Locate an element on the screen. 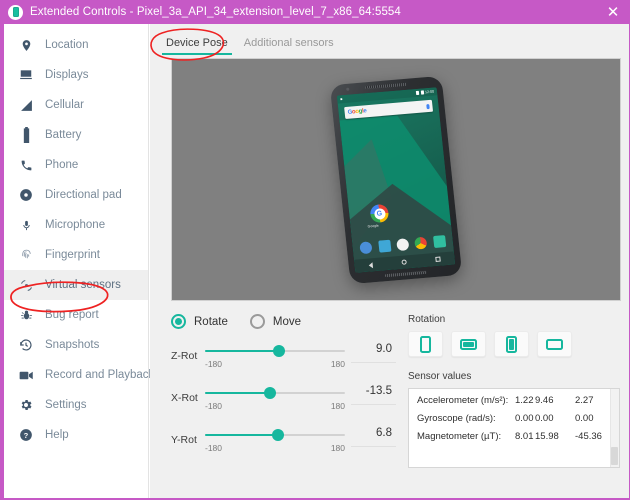 The image size is (630, 500). sidebar-item-phone: Phone is located at coordinates (76, 165).